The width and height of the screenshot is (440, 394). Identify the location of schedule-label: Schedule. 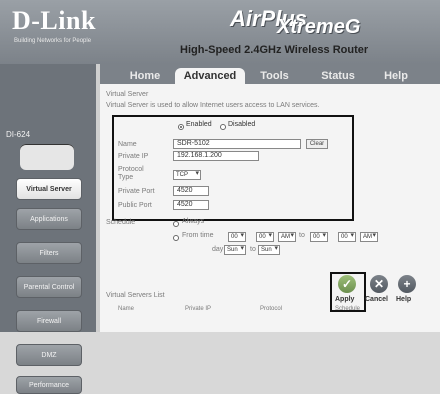
(121, 222).